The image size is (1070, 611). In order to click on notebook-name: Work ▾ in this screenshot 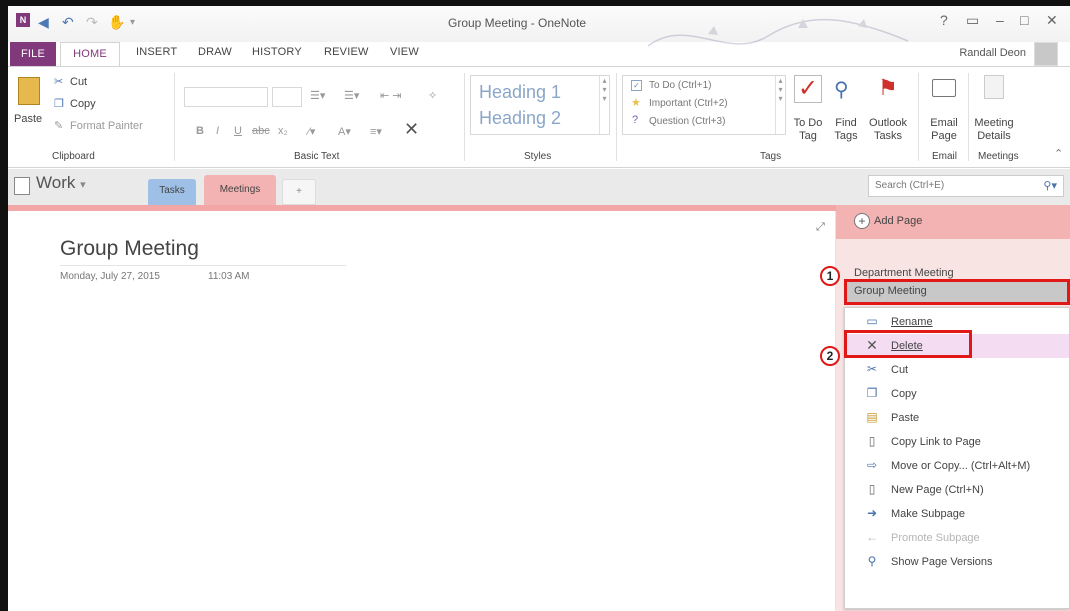, I will do `click(61, 183)`.